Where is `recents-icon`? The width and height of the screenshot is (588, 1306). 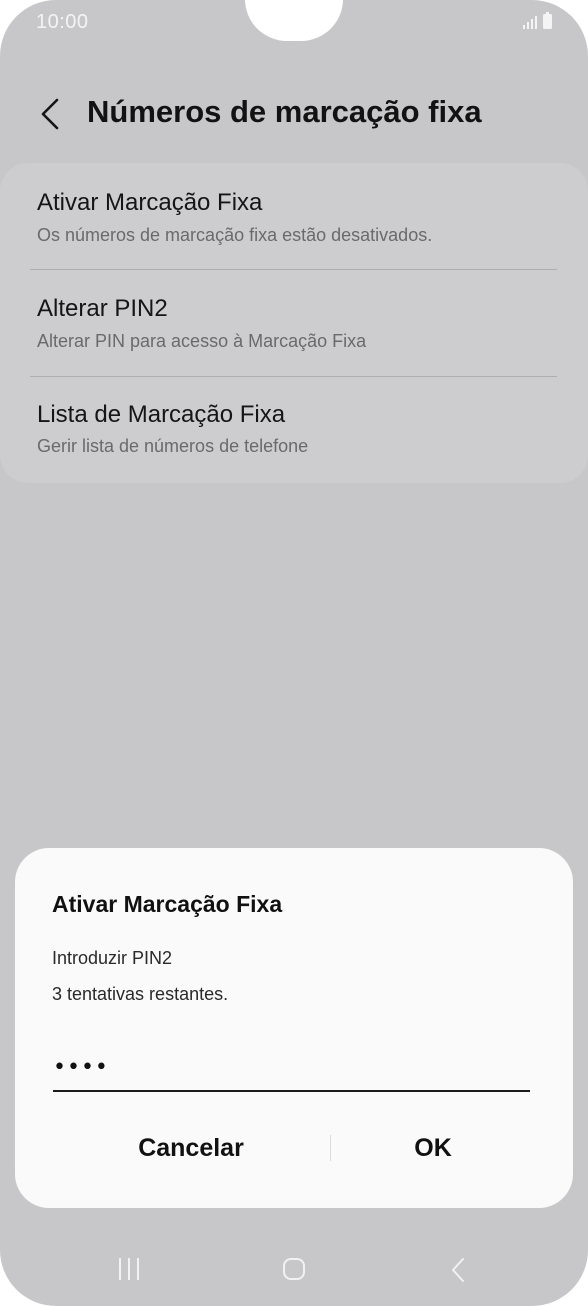
recents-icon is located at coordinates (129, 1269).